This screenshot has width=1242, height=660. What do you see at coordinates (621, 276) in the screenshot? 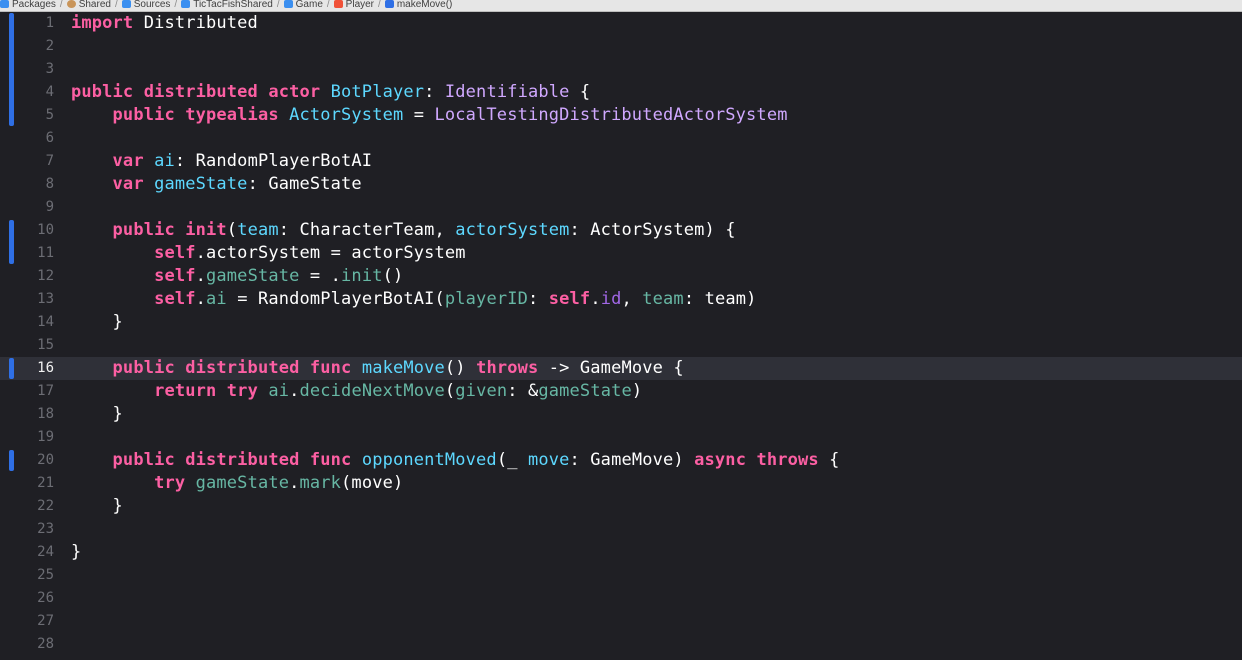
I see `code-line: 12 self.gameState = .init()` at bounding box center [621, 276].